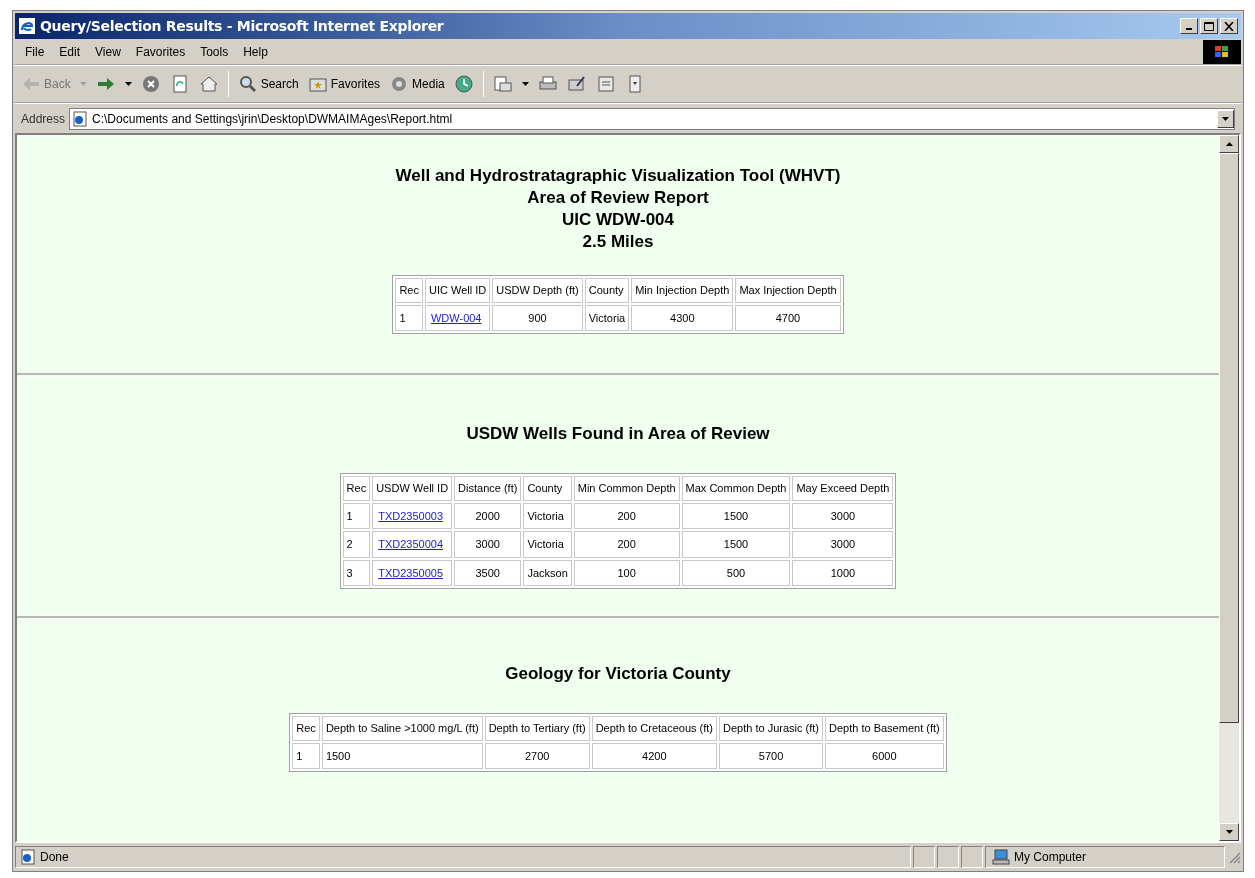 This screenshot has height=878, width=1255. Describe the element at coordinates (1001, 857) in the screenshot. I see `computer-icon` at that location.